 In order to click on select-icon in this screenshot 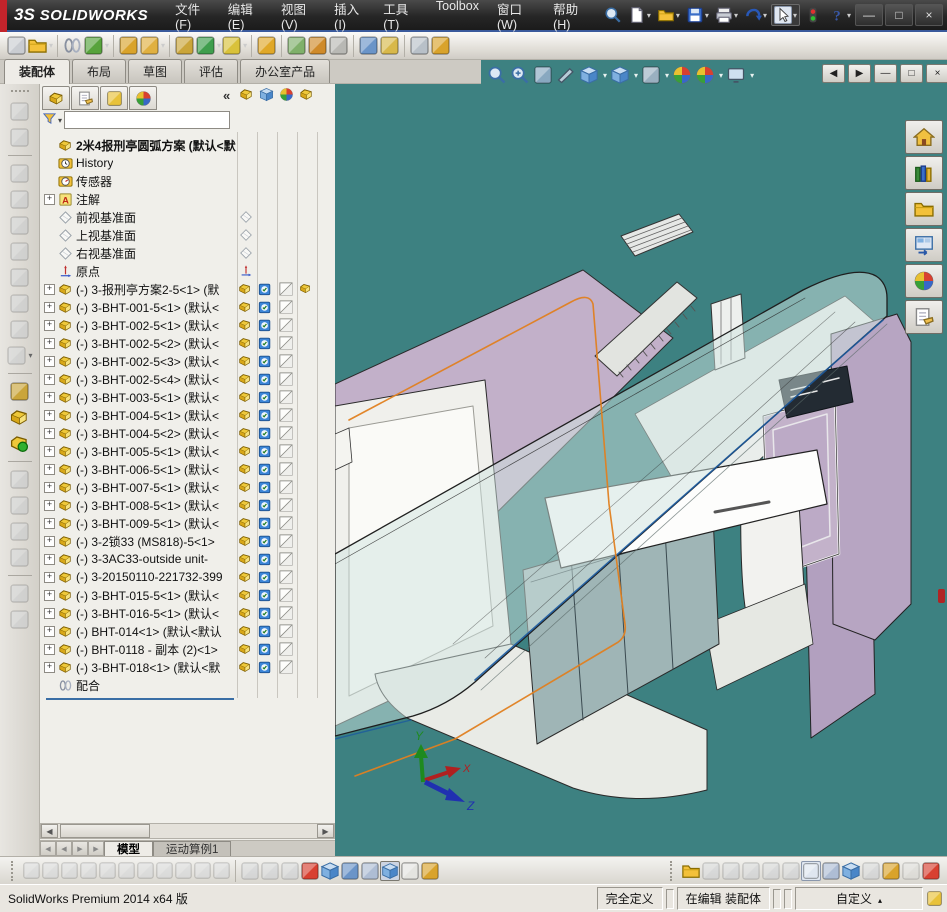, I will do `click(782, 15)`.